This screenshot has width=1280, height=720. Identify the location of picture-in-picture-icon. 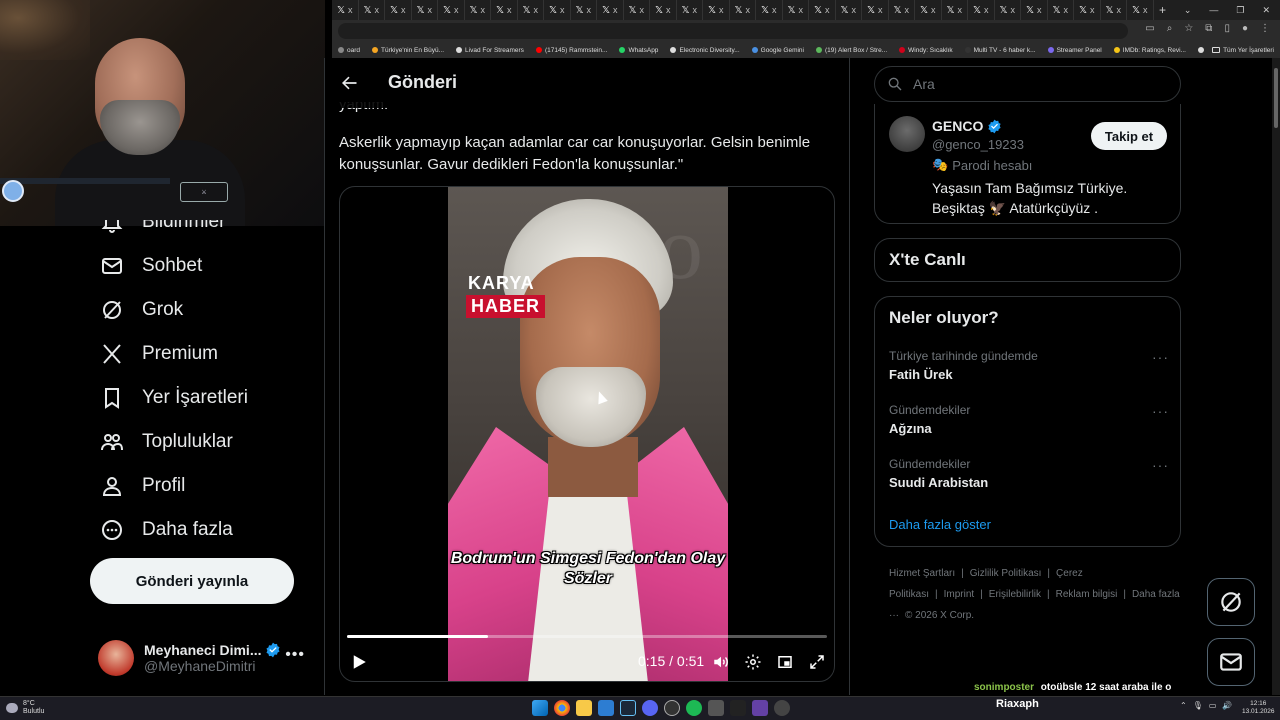
(785, 662).